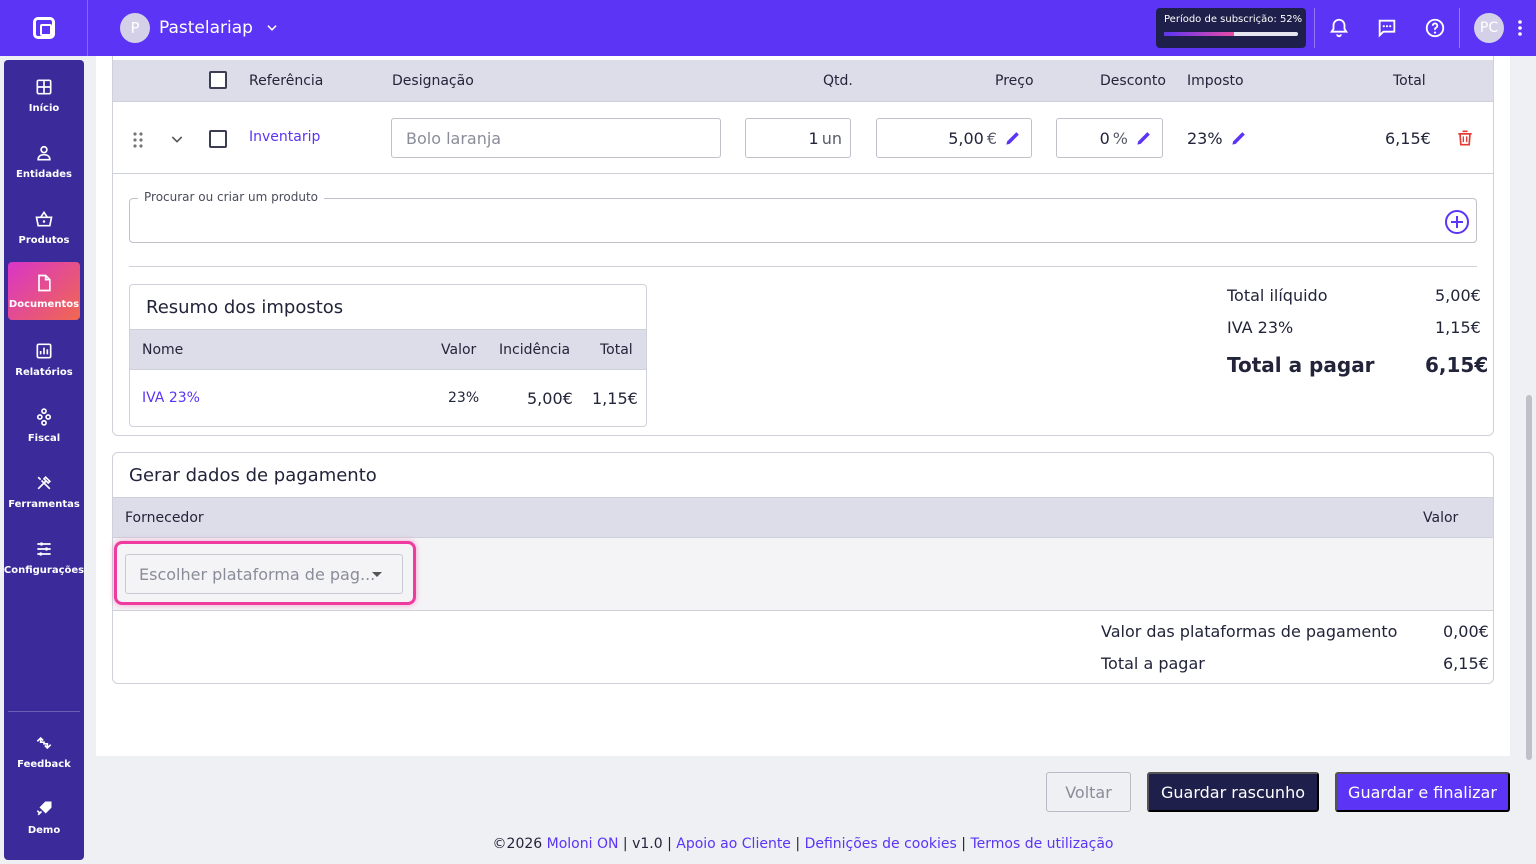 The height and width of the screenshot is (864, 1536). Describe the element at coordinates (1529, 577) in the screenshot. I see `page-scrollbar` at that location.